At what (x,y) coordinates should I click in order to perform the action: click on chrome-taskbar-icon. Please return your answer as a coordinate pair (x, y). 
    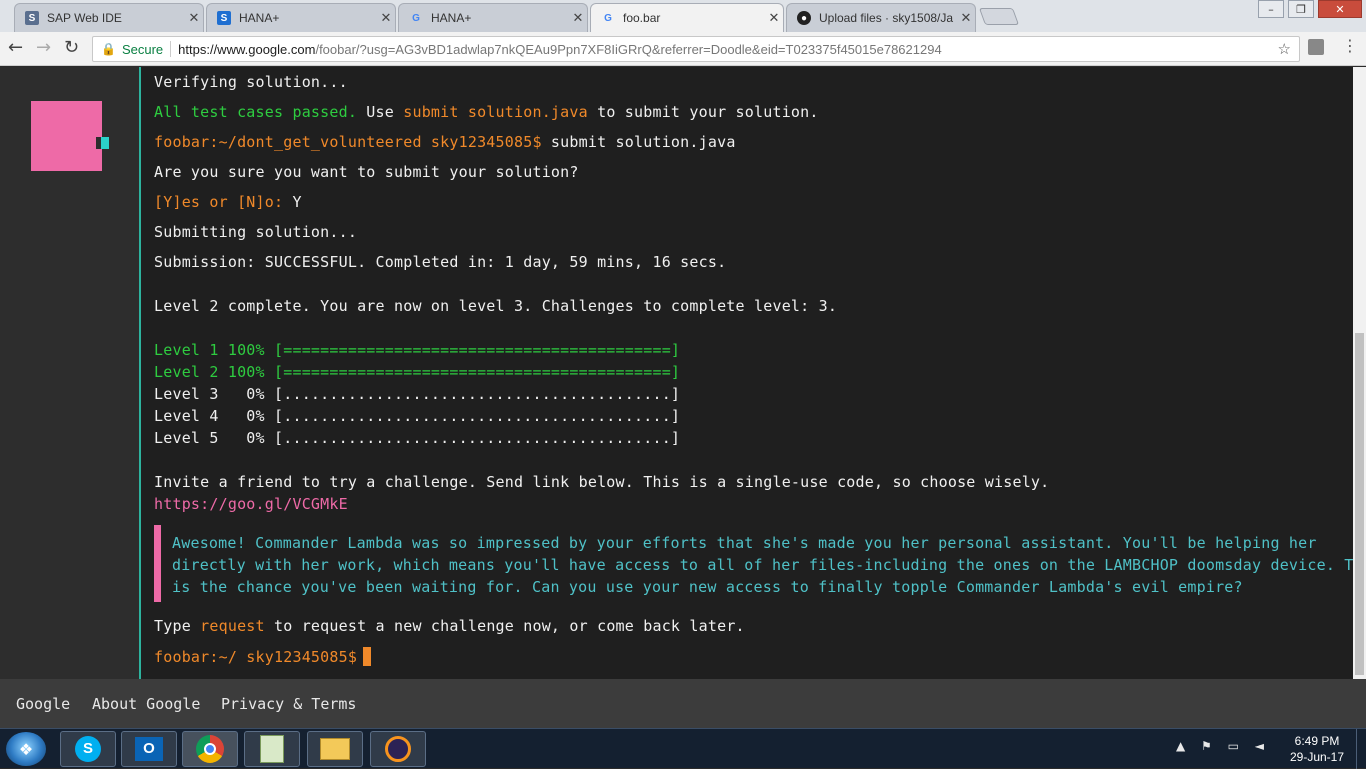
    Looking at the image, I should click on (210, 749).